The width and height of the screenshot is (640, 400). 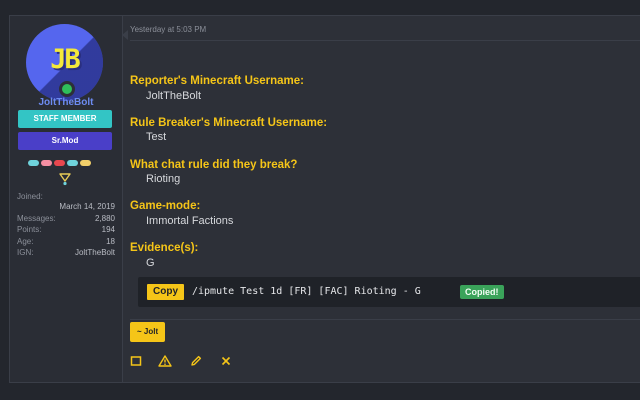 What do you see at coordinates (66, 243) in the screenshot?
I see `stat-row: Age: 18` at bounding box center [66, 243].